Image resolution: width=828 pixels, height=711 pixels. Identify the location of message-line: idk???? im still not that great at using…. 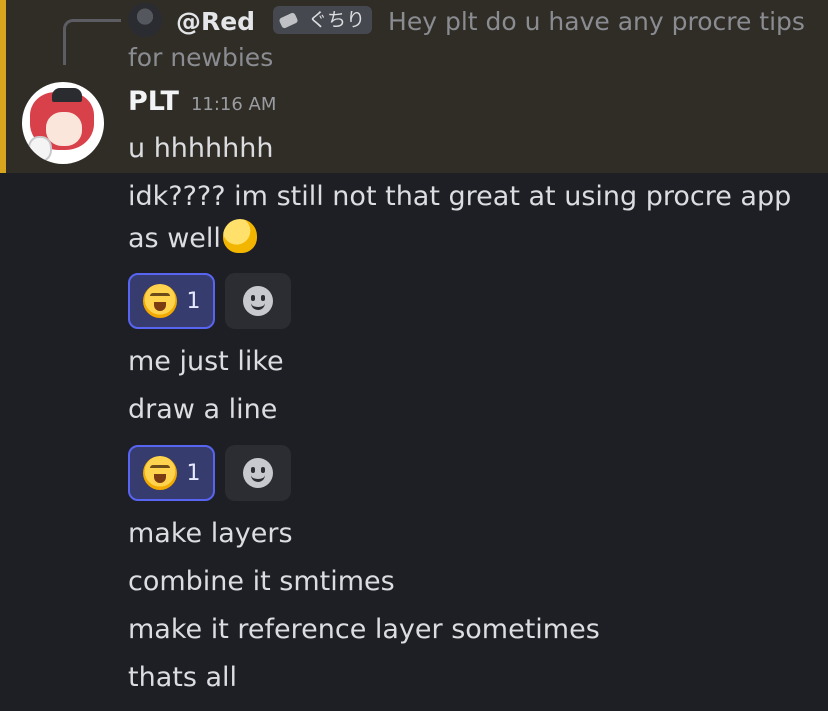
(468, 218).